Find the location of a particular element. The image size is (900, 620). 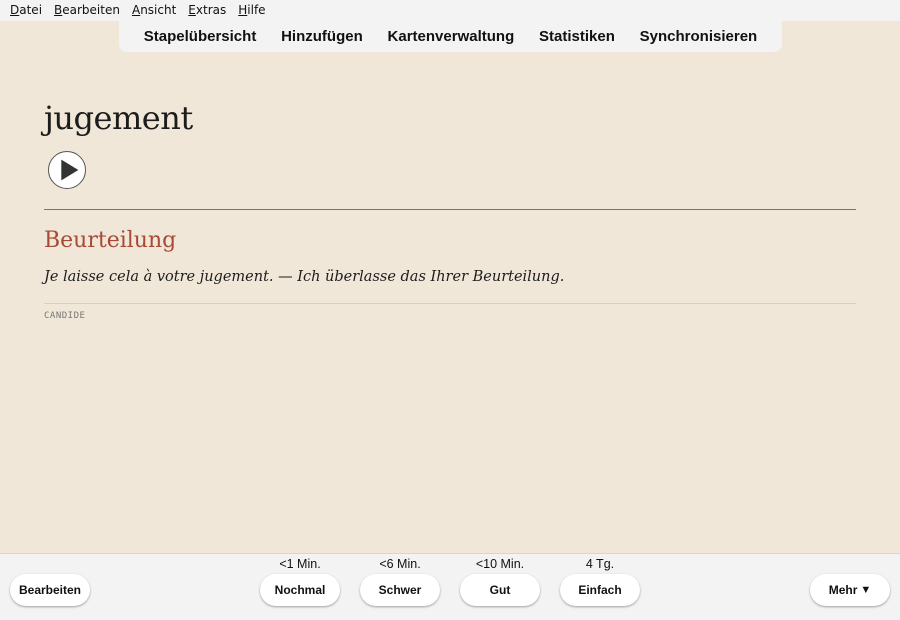

menu-file: Datei is located at coordinates (26, 10).